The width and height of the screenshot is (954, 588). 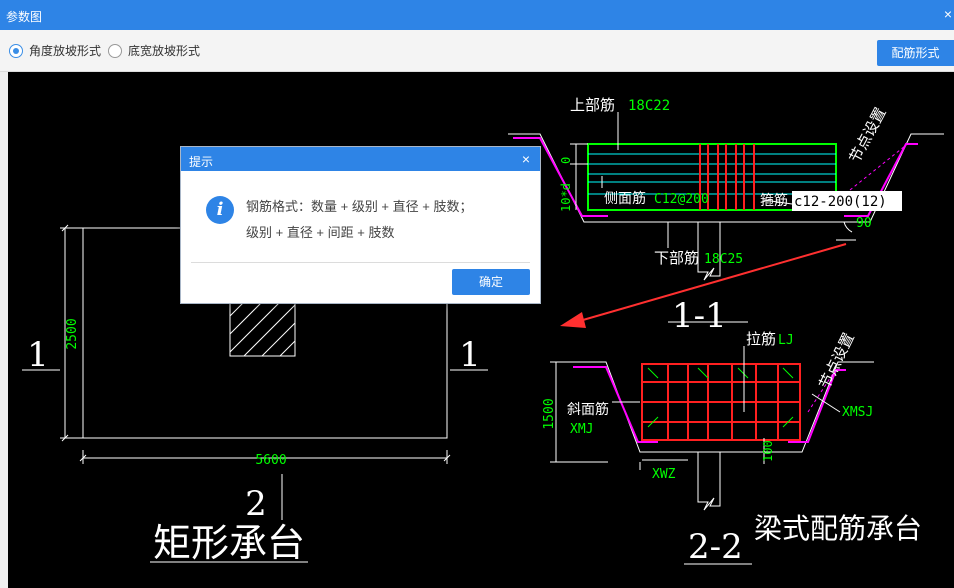 I want to click on window-close-icon: ×, so click(x=948, y=14).